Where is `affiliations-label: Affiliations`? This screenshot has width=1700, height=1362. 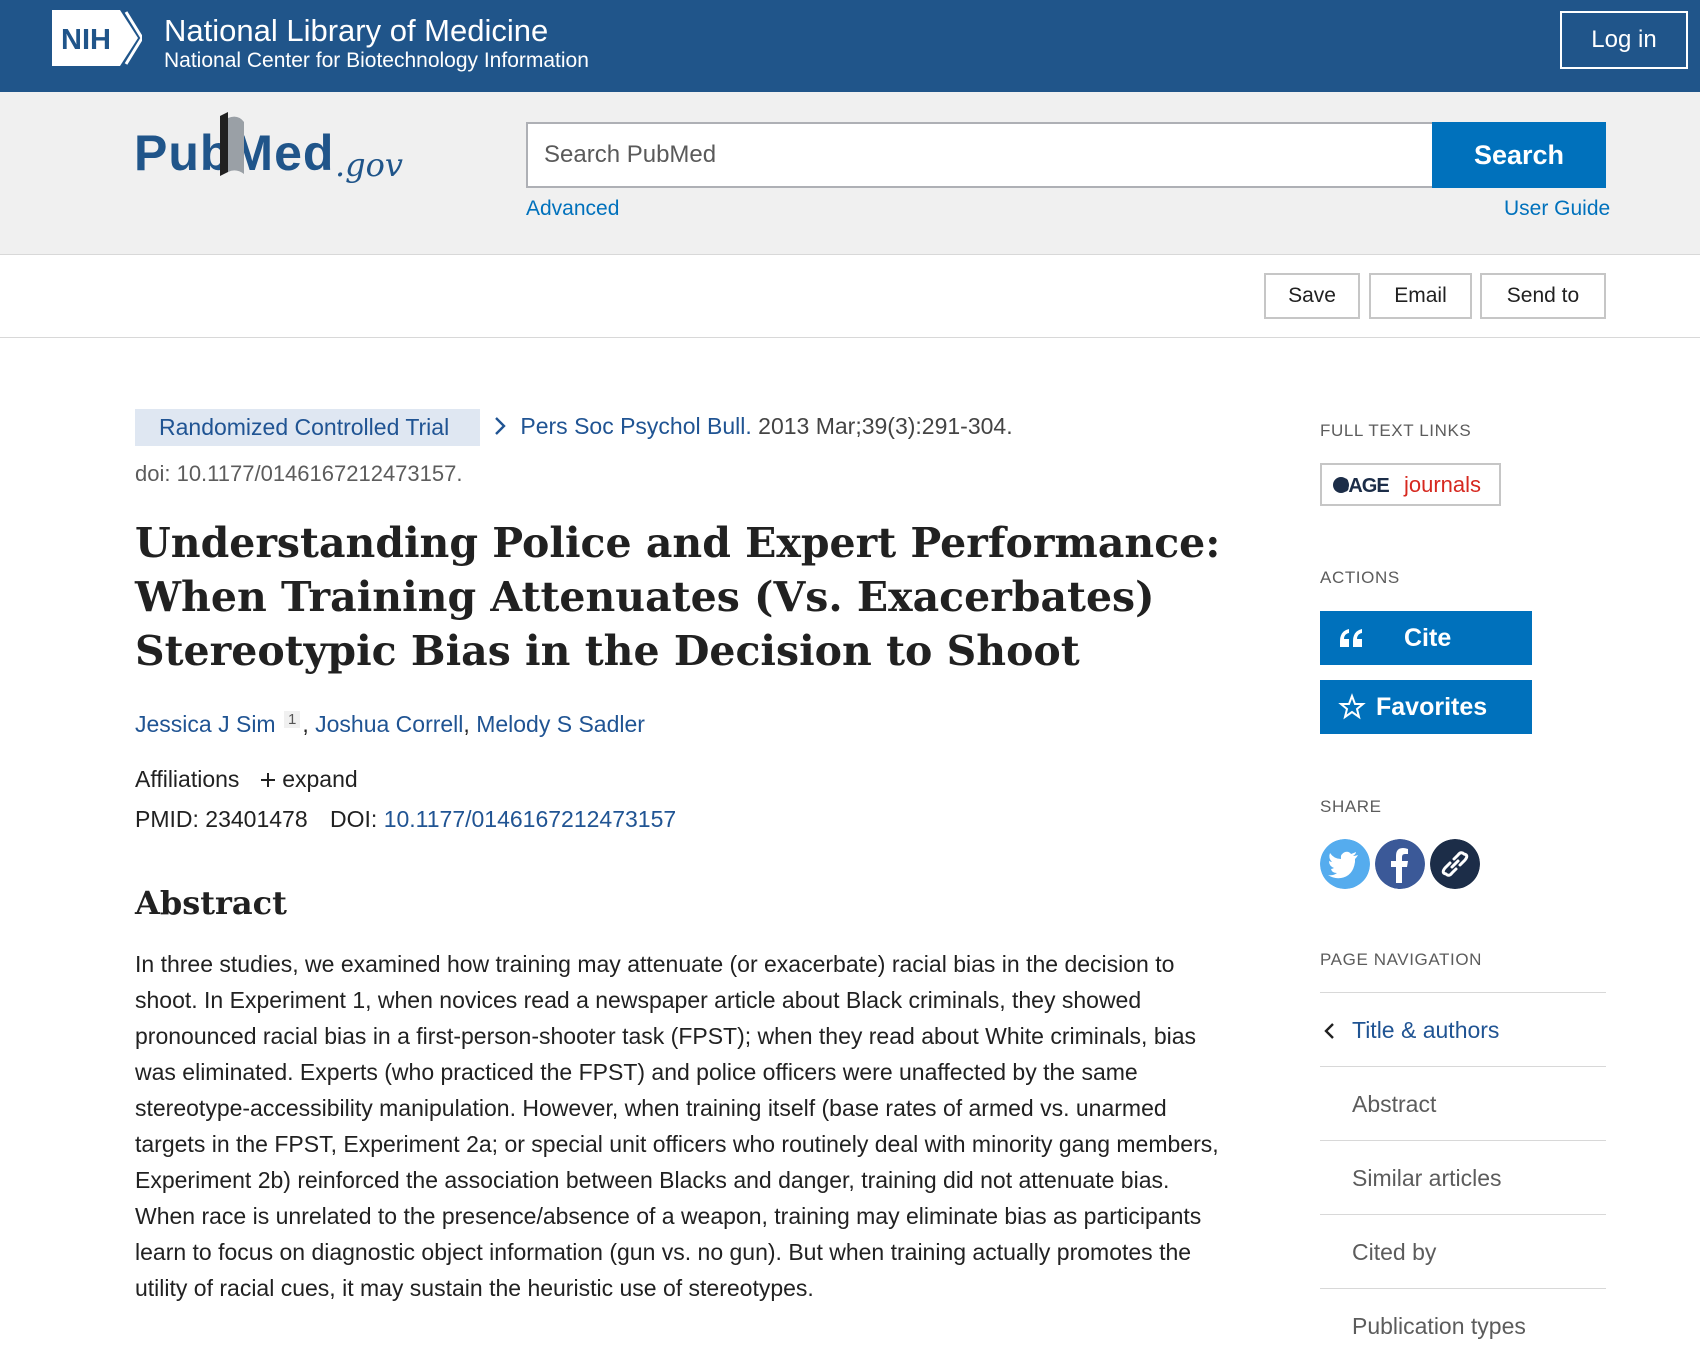
affiliations-label: Affiliations is located at coordinates (187, 779).